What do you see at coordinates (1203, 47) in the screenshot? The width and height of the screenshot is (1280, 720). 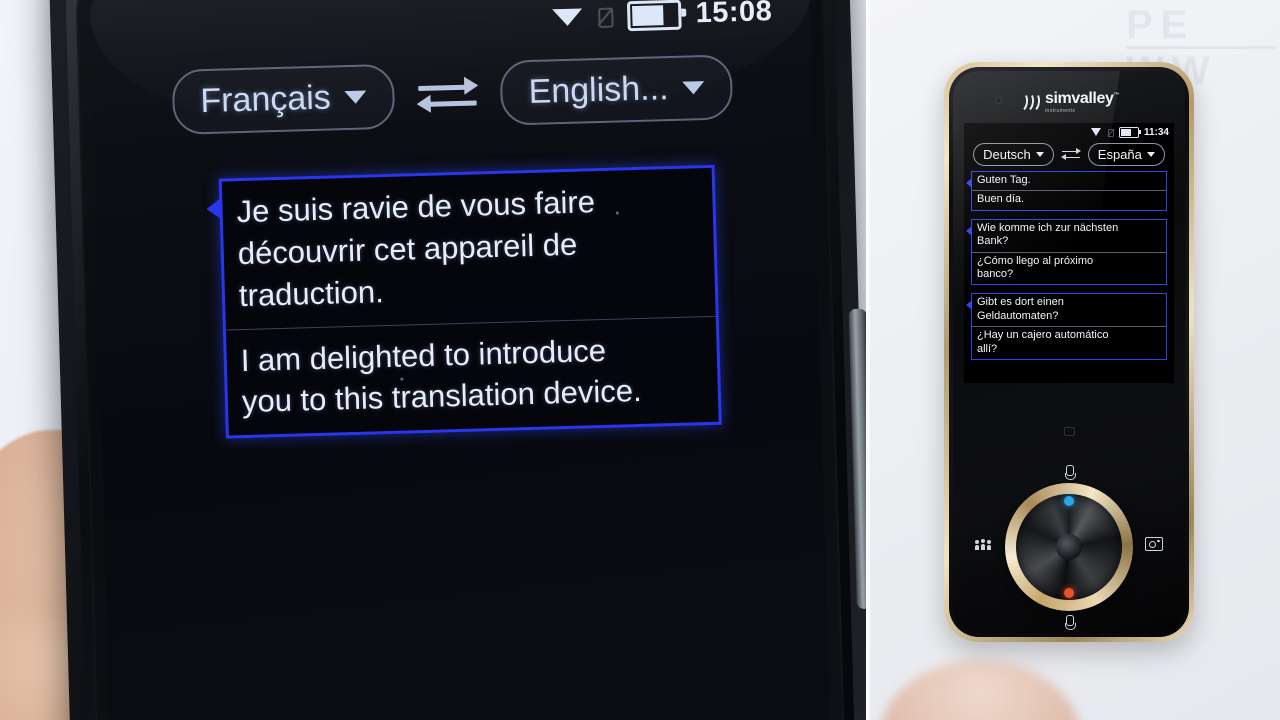 I see `watermark: PE WW` at bounding box center [1203, 47].